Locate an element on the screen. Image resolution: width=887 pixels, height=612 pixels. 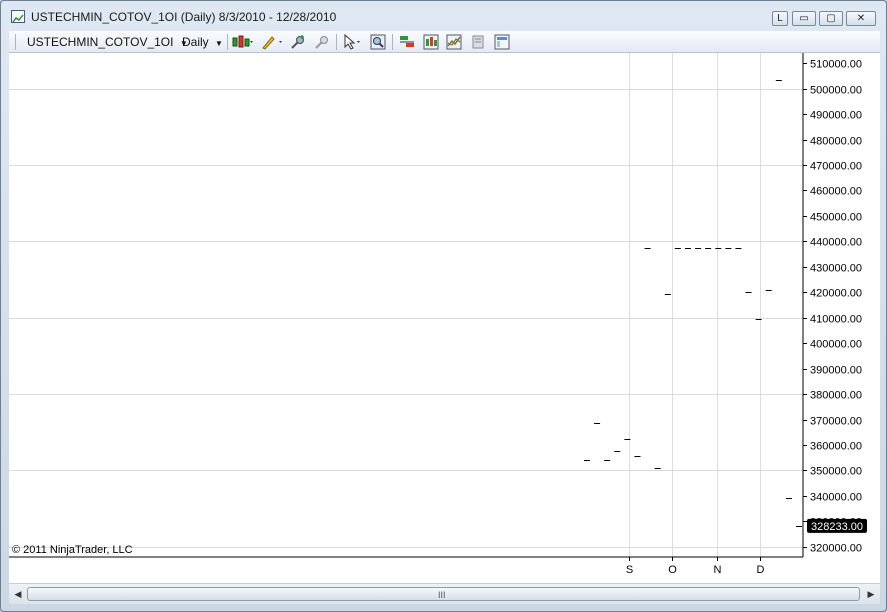
maximize-button: ▢ is located at coordinates (831, 18).